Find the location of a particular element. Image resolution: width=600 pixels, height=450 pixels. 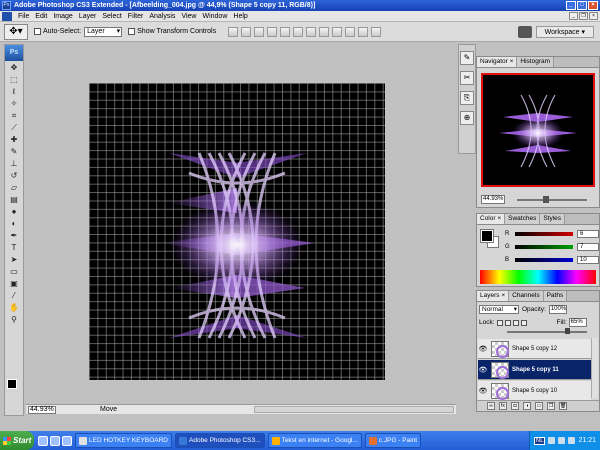

red-slider is located at coordinates (544, 234).